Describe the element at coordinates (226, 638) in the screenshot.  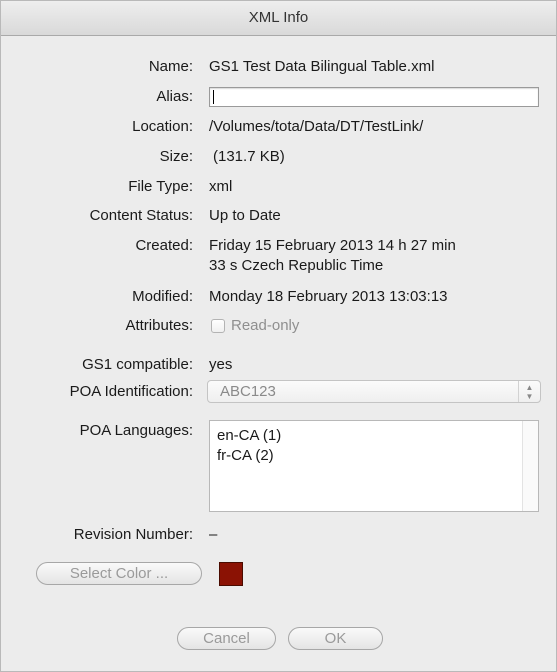
I see `cancel-button: Cancel` at that location.